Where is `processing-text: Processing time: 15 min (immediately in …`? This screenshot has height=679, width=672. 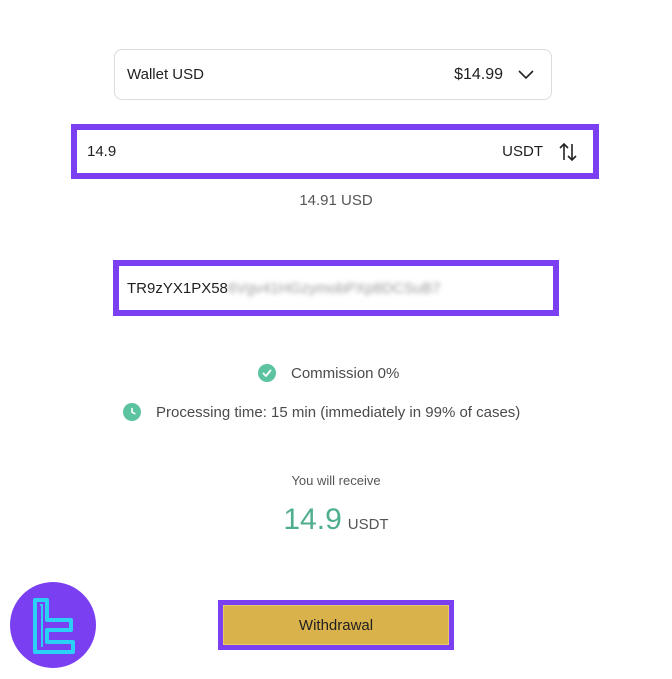
processing-text: Processing time: 15 min (immediately in … is located at coordinates (338, 412).